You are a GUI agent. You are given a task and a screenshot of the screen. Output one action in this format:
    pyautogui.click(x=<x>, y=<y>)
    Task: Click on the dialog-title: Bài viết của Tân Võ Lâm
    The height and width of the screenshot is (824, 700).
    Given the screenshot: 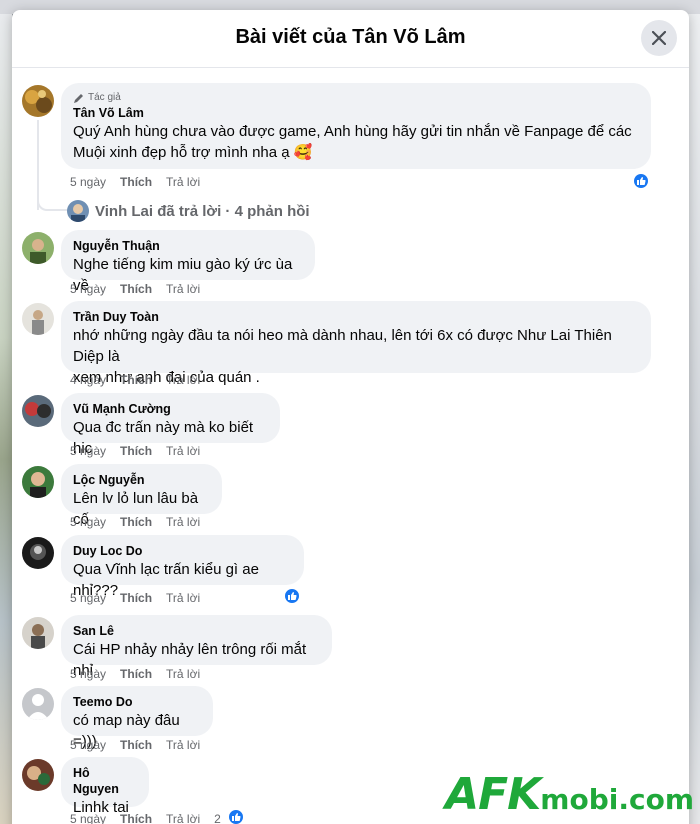 What is the action you would take?
    pyautogui.click(x=350, y=37)
    